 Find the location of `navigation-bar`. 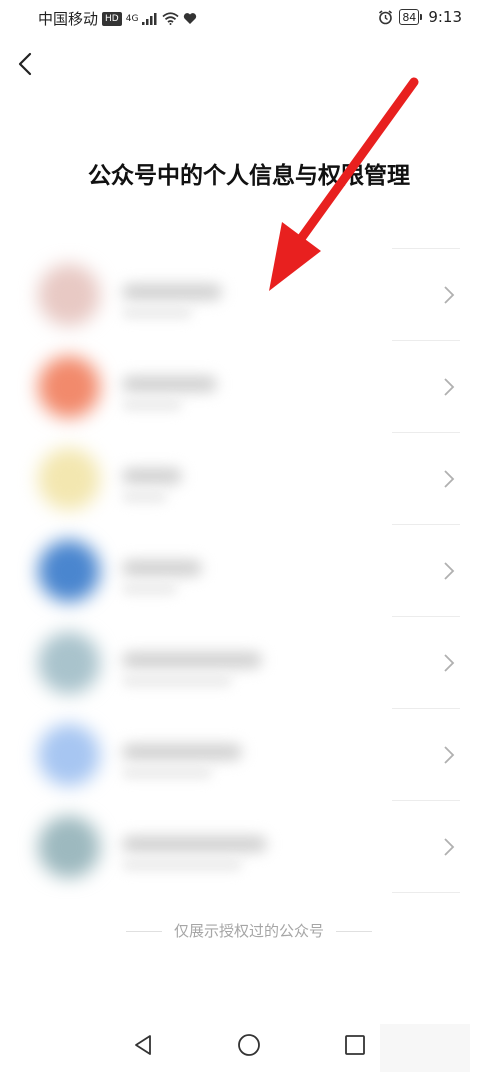

navigation-bar is located at coordinates (249, 1049).